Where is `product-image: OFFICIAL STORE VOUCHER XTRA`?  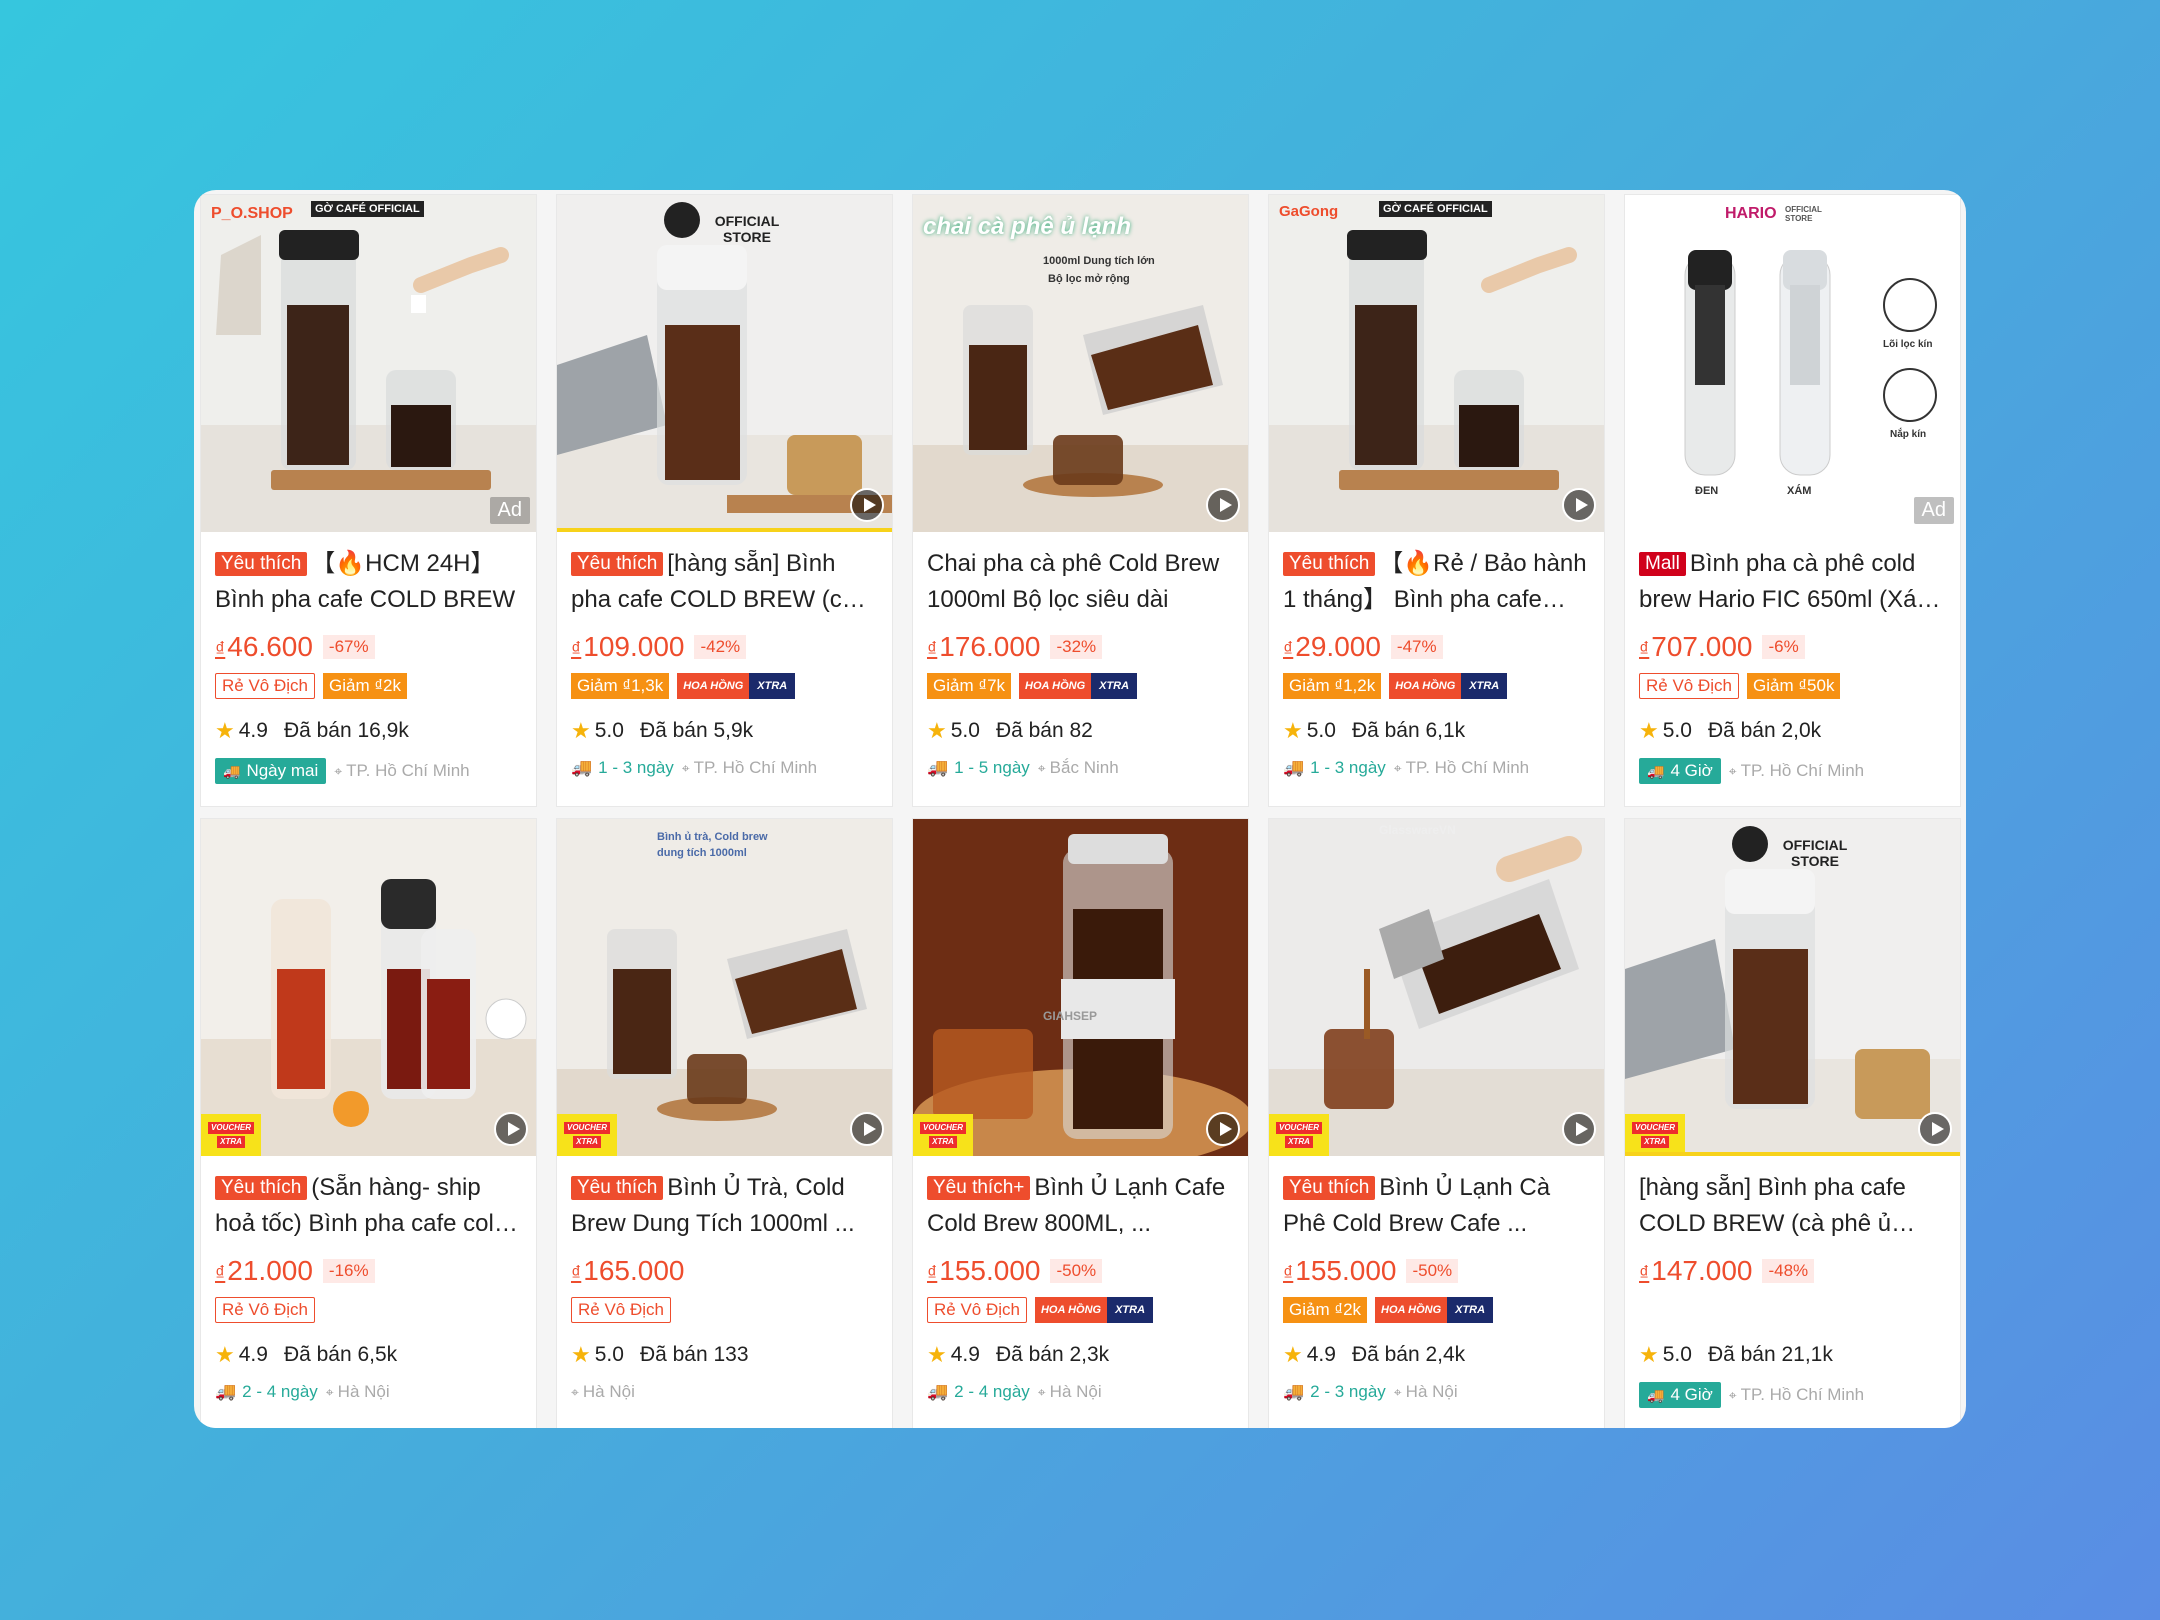 product-image: OFFICIAL STORE VOUCHER XTRA is located at coordinates (1792, 987).